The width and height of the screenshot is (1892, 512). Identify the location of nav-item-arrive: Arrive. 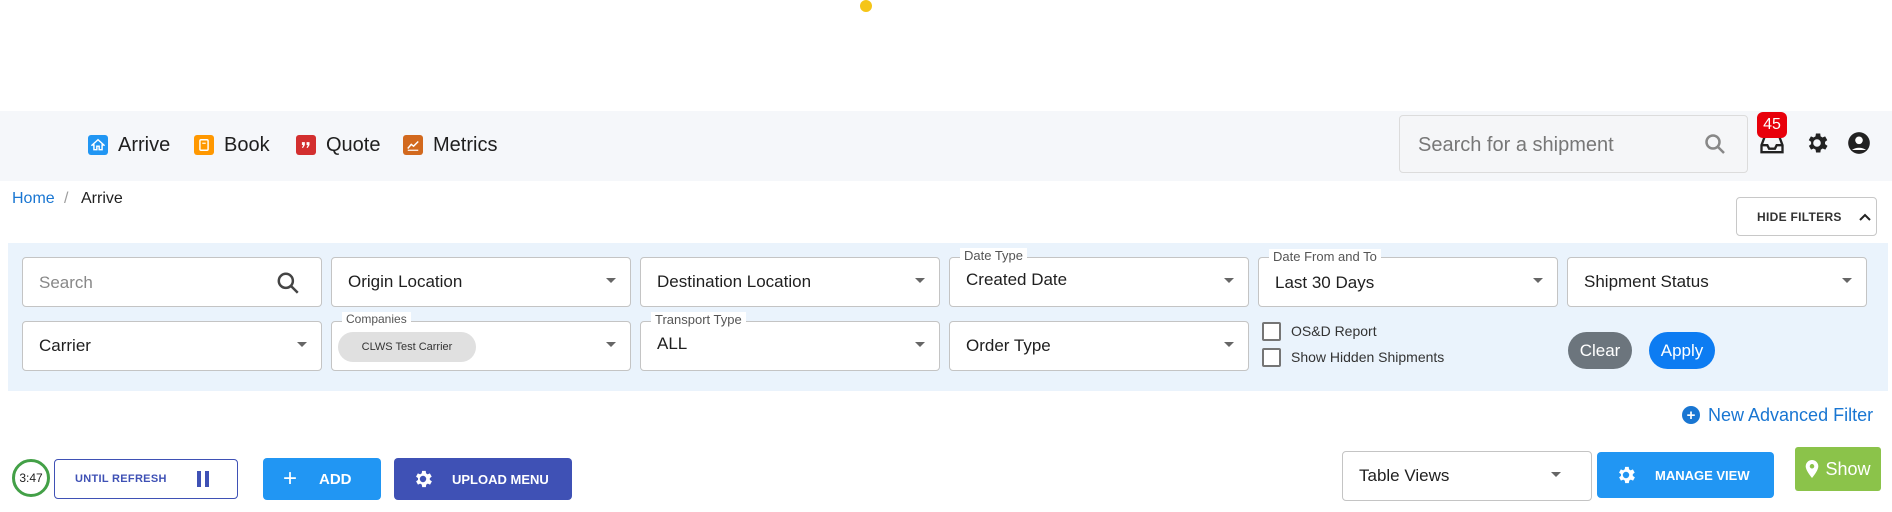
(129, 145).